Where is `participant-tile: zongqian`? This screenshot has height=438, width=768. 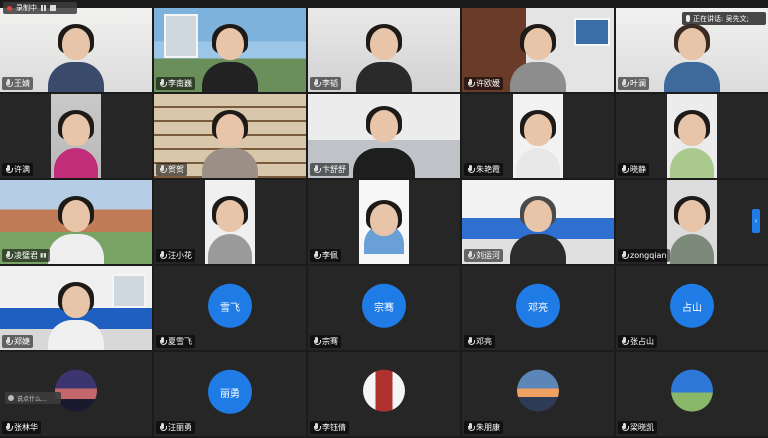 participant-tile: zongqian is located at coordinates (692, 222).